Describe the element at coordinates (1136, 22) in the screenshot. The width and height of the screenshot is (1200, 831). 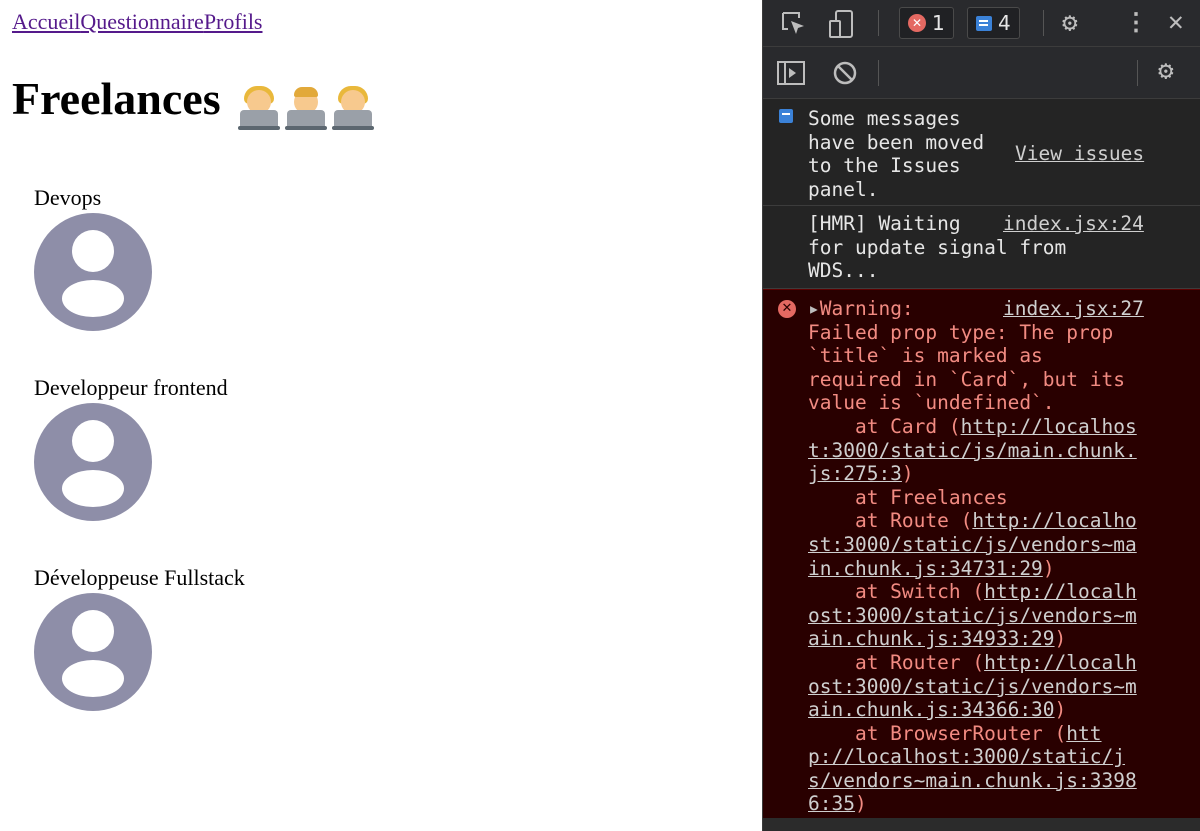
I see `more-options-icon: ⋮` at that location.